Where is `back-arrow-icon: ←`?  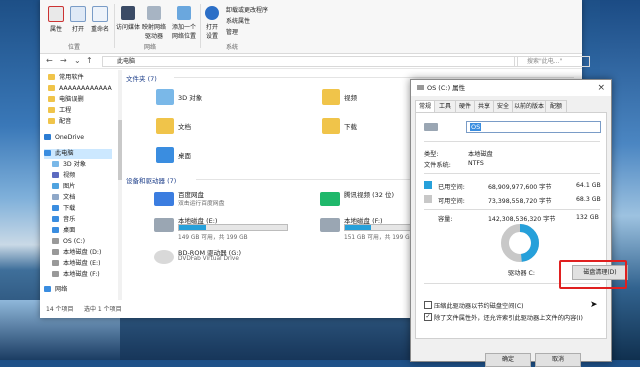 back-arrow-icon: ← is located at coordinates (49, 60).